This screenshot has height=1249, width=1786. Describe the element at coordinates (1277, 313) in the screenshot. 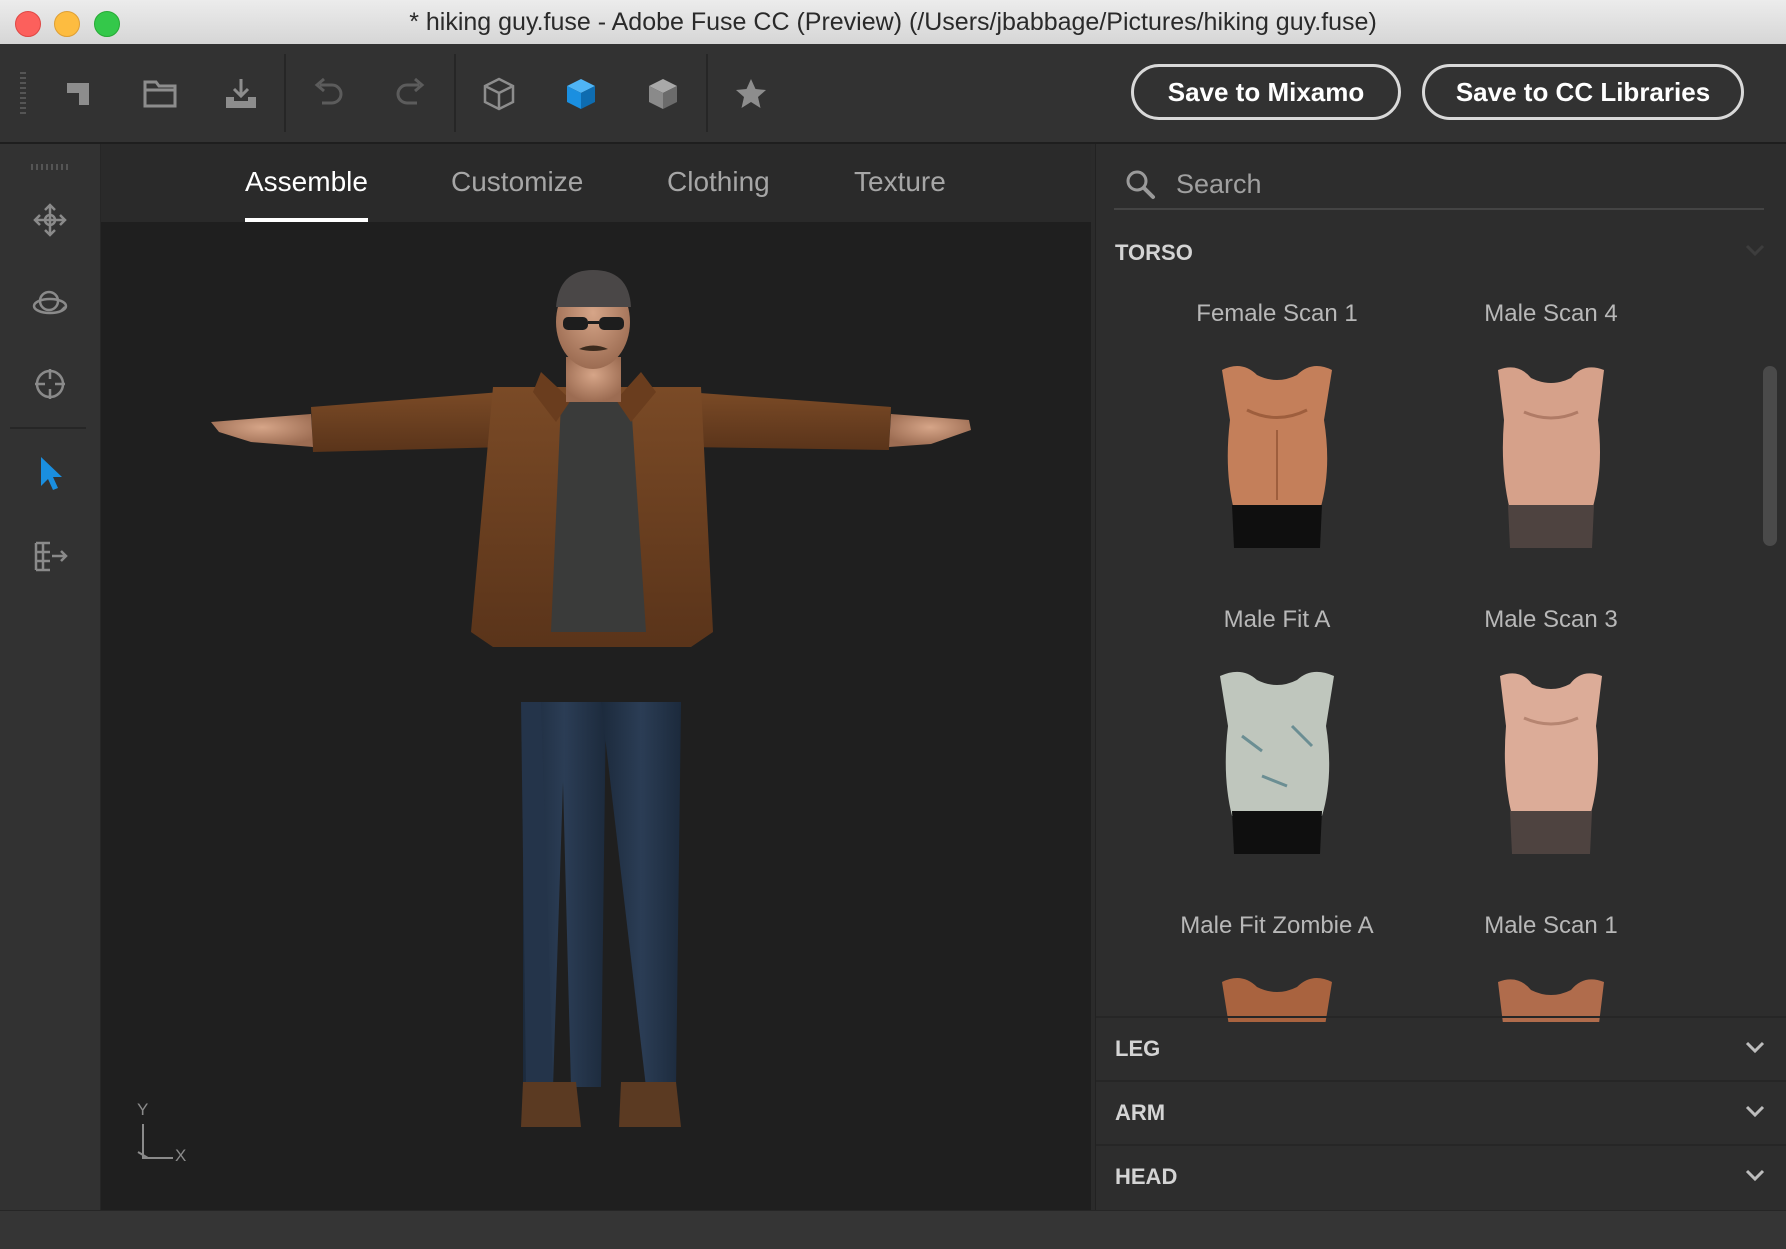

I see `torso-item-label: Female Scan 1` at that location.